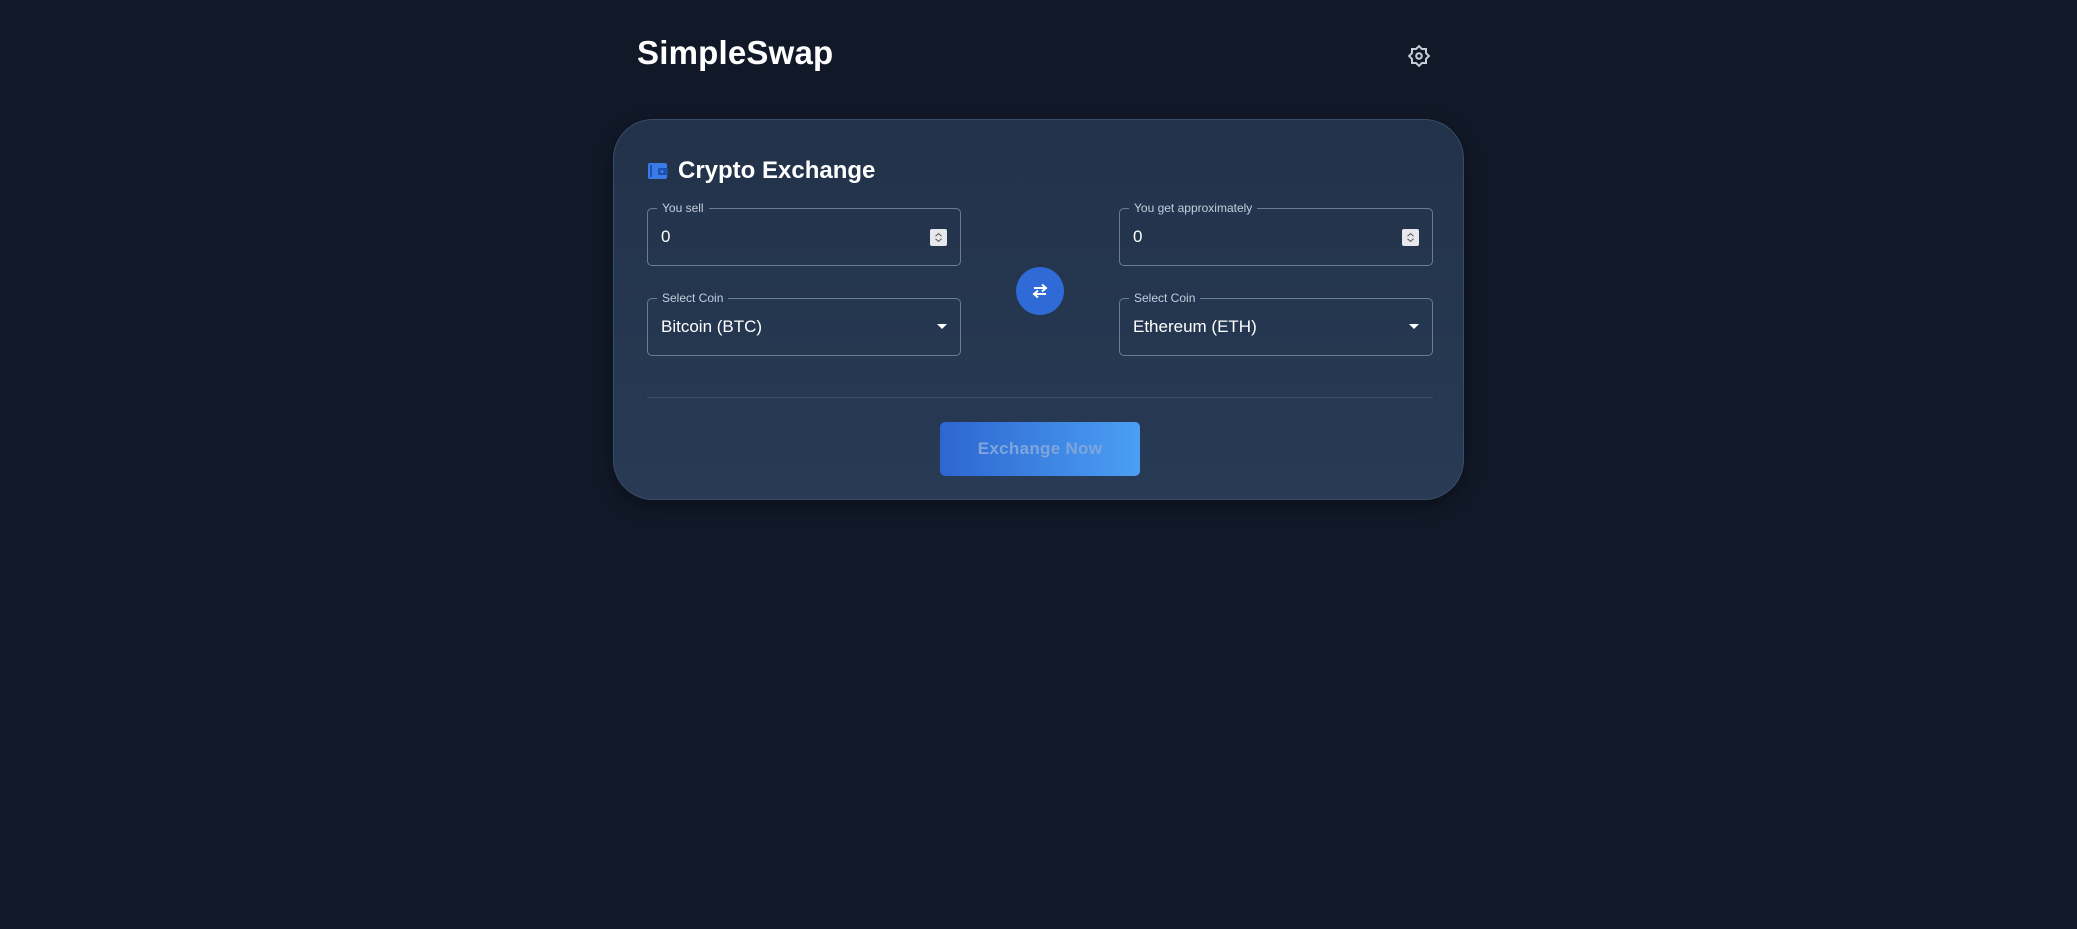  Describe the element at coordinates (1040, 449) in the screenshot. I see `exchange-now-button: Exchange Now` at that location.